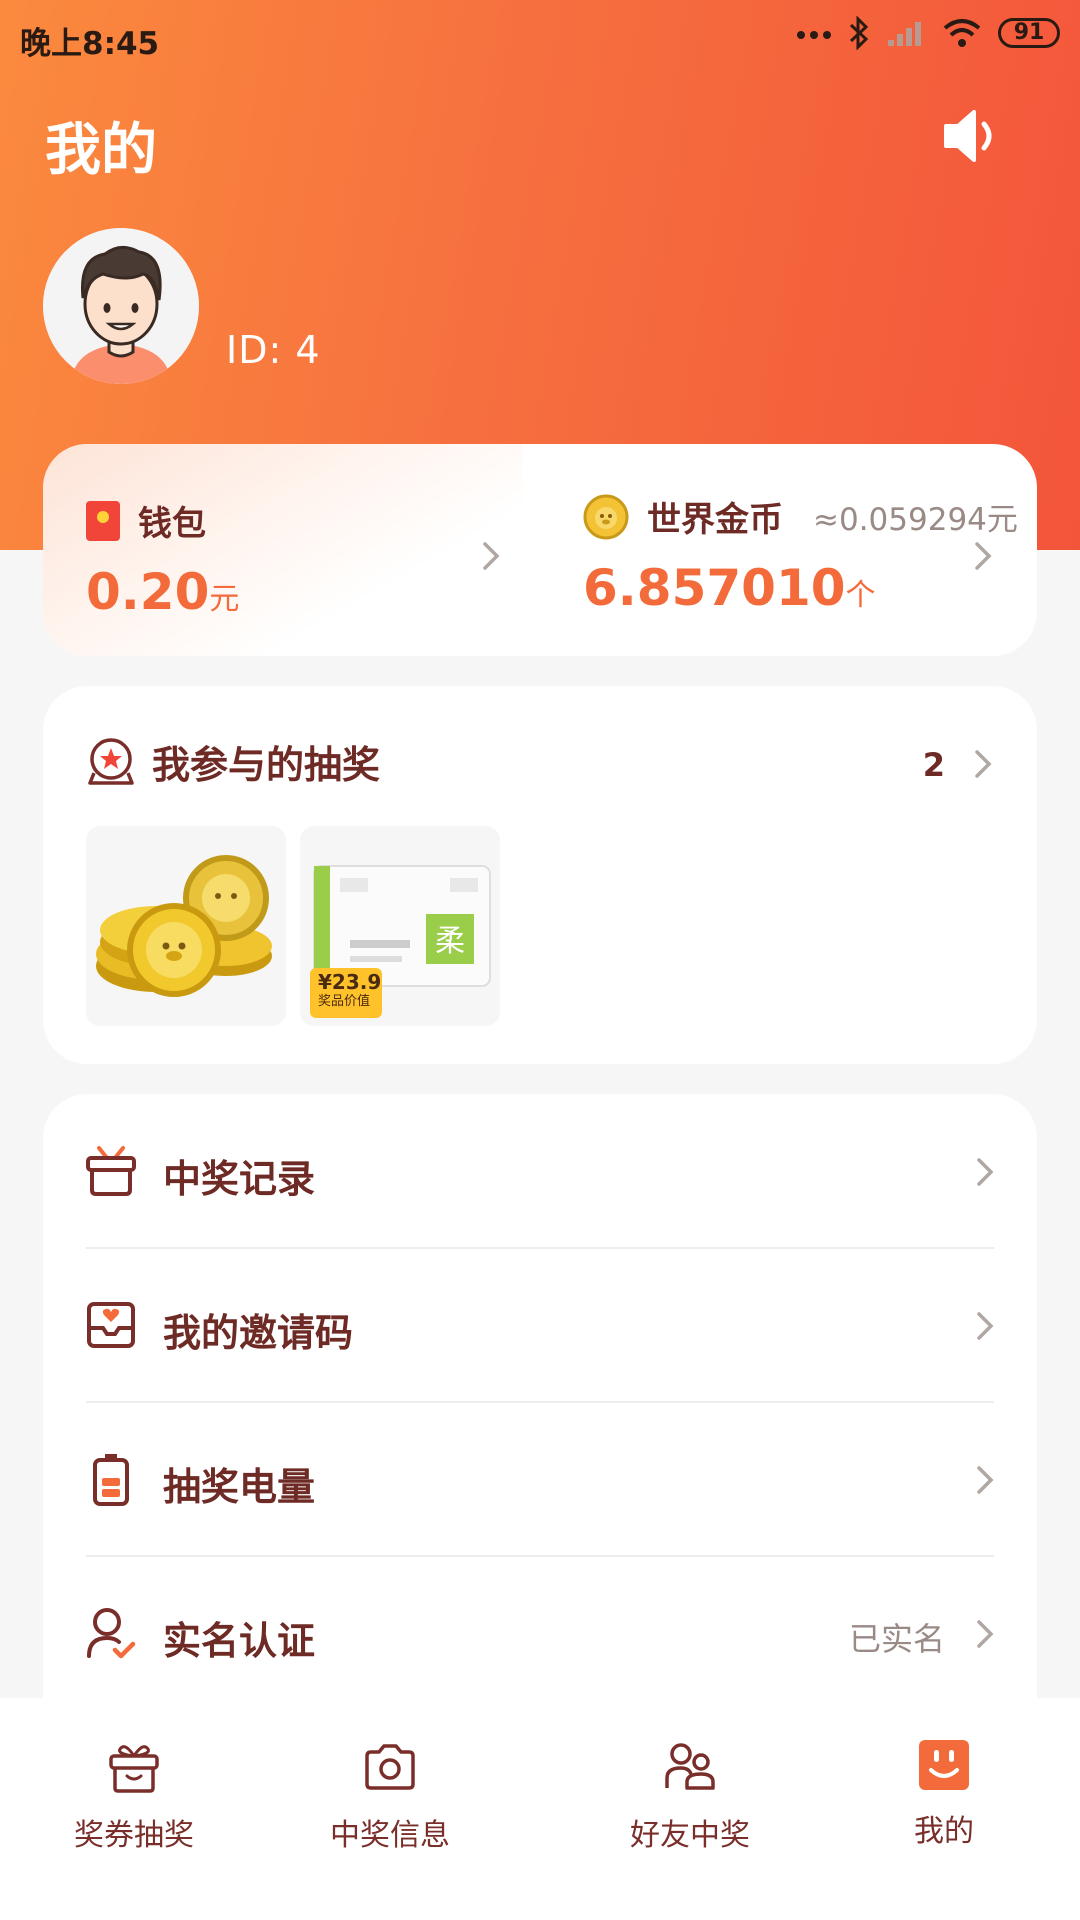  I want to click on battery-indicator: 91, so click(1029, 33).